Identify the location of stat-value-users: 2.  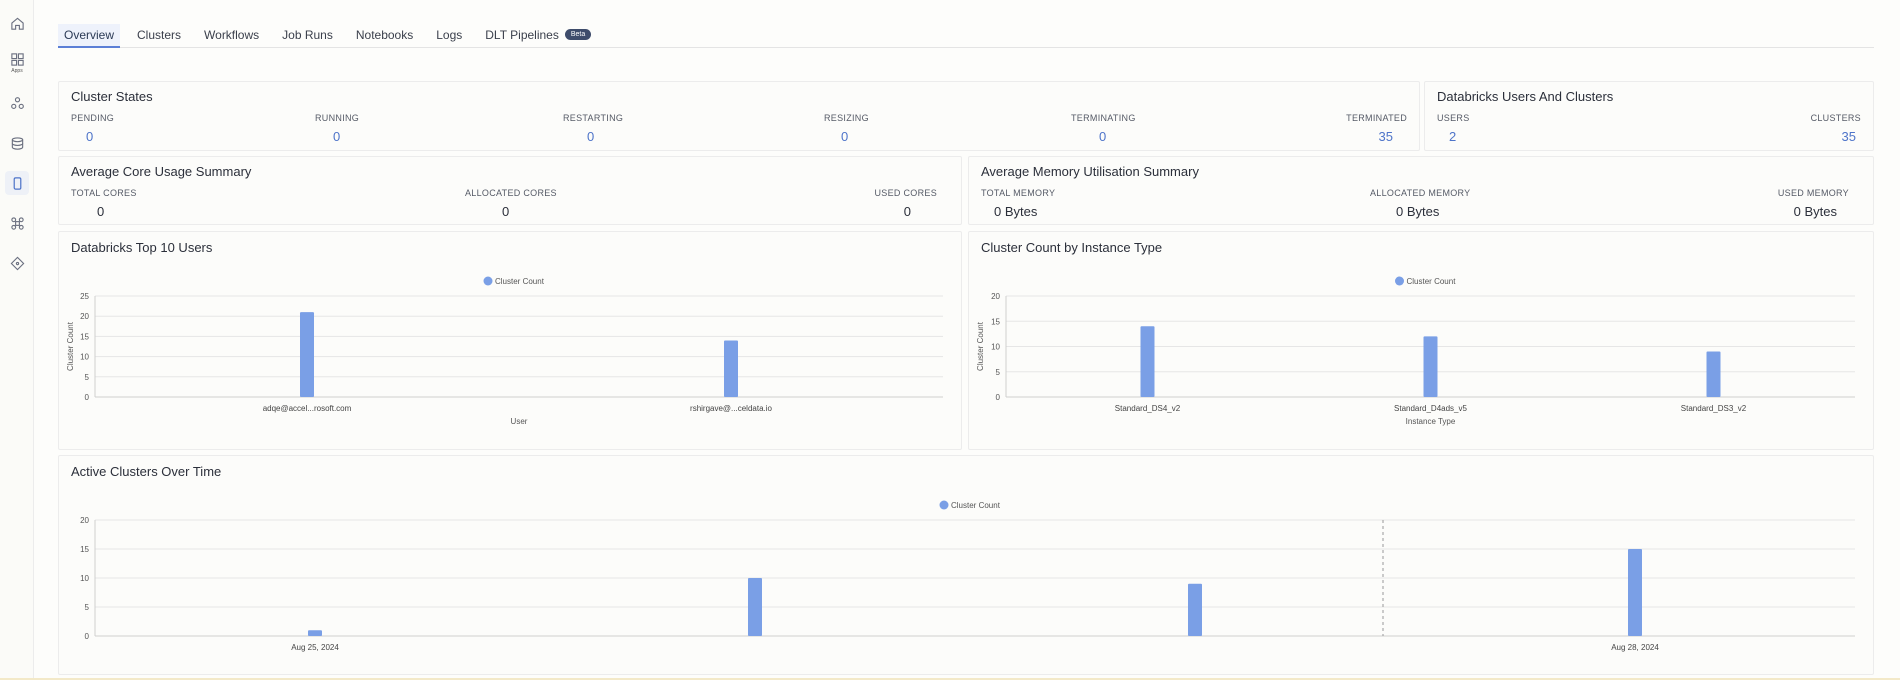
(1452, 136).